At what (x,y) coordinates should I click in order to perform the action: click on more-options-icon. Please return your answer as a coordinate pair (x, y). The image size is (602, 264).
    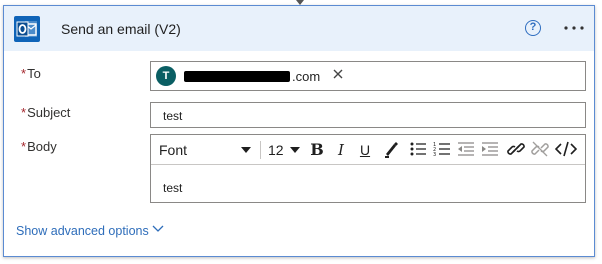
    Looking at the image, I should click on (574, 28).